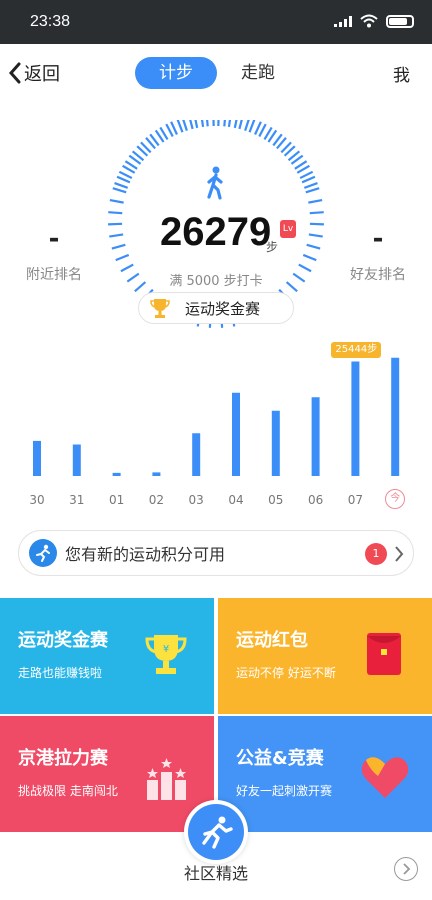  Describe the element at coordinates (54, 239) in the screenshot. I see `nearby-rank-value: -` at that location.